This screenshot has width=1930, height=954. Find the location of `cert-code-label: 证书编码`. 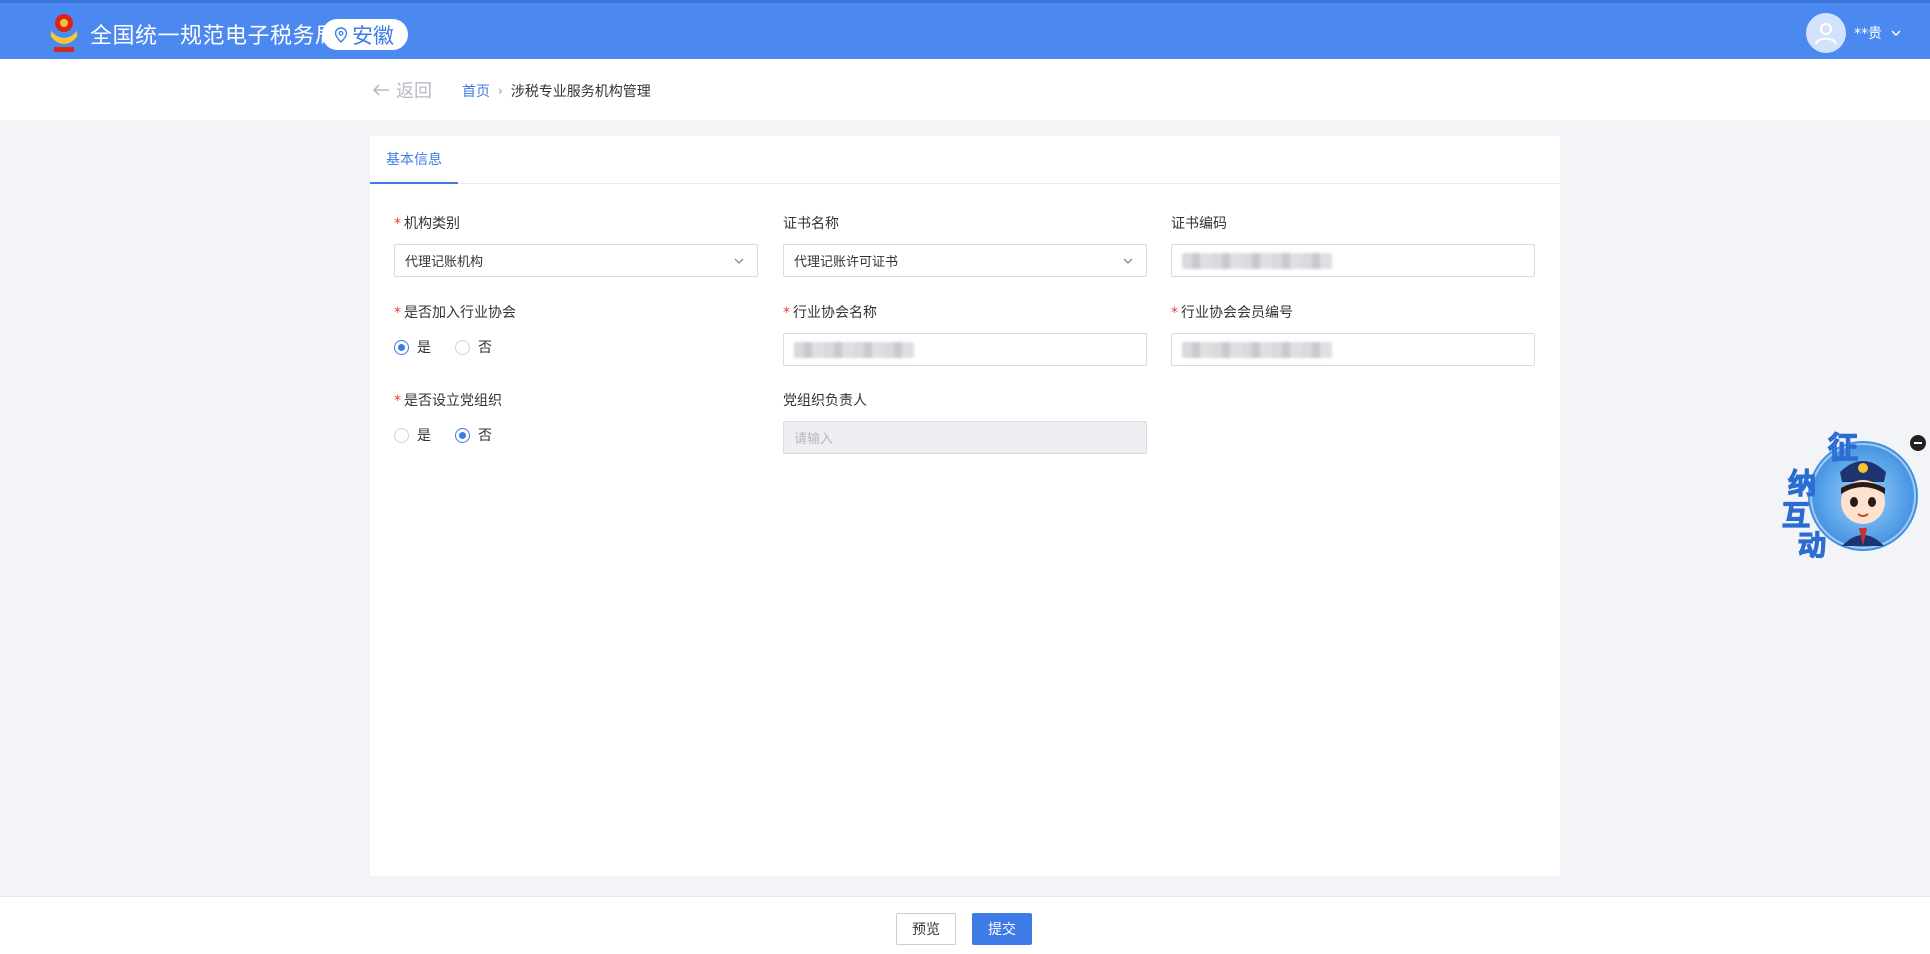

cert-code-label: 证书编码 is located at coordinates (1199, 224).